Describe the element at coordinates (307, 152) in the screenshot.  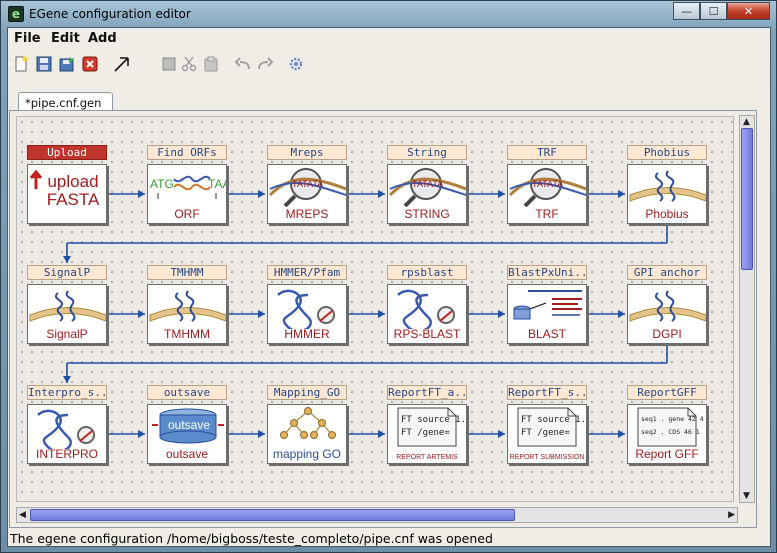
I see `node-label: Mreps` at that location.